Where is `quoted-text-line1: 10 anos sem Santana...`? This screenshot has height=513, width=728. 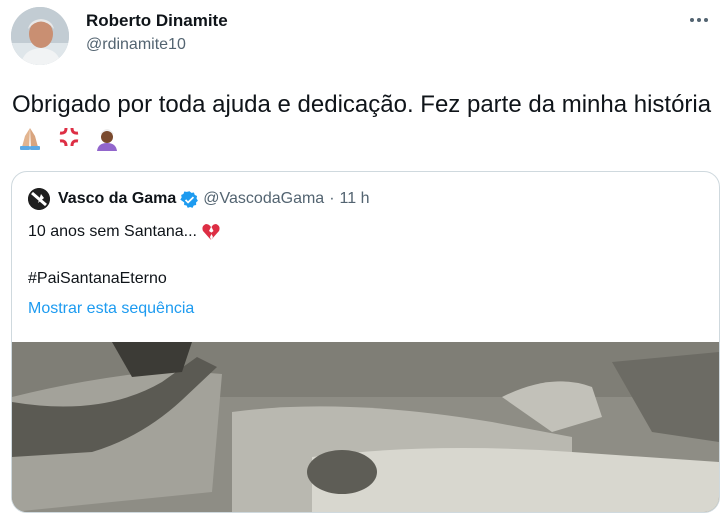
quoted-text-line1: 10 anos sem Santana... is located at coordinates (124, 232).